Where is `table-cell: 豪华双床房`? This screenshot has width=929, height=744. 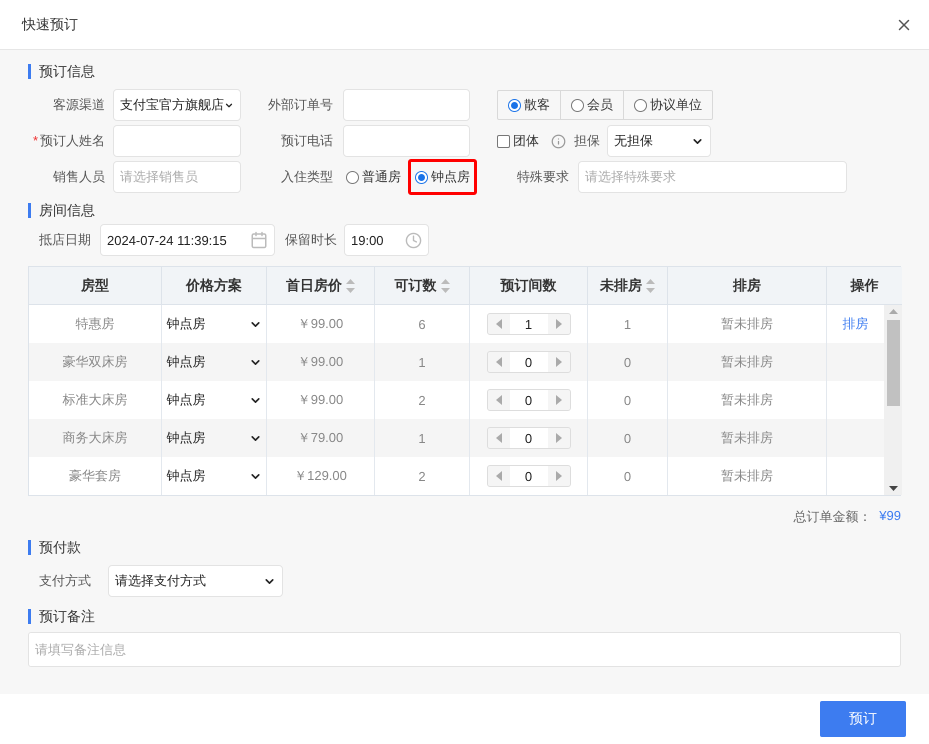 table-cell: 豪华双床房 is located at coordinates (95, 362).